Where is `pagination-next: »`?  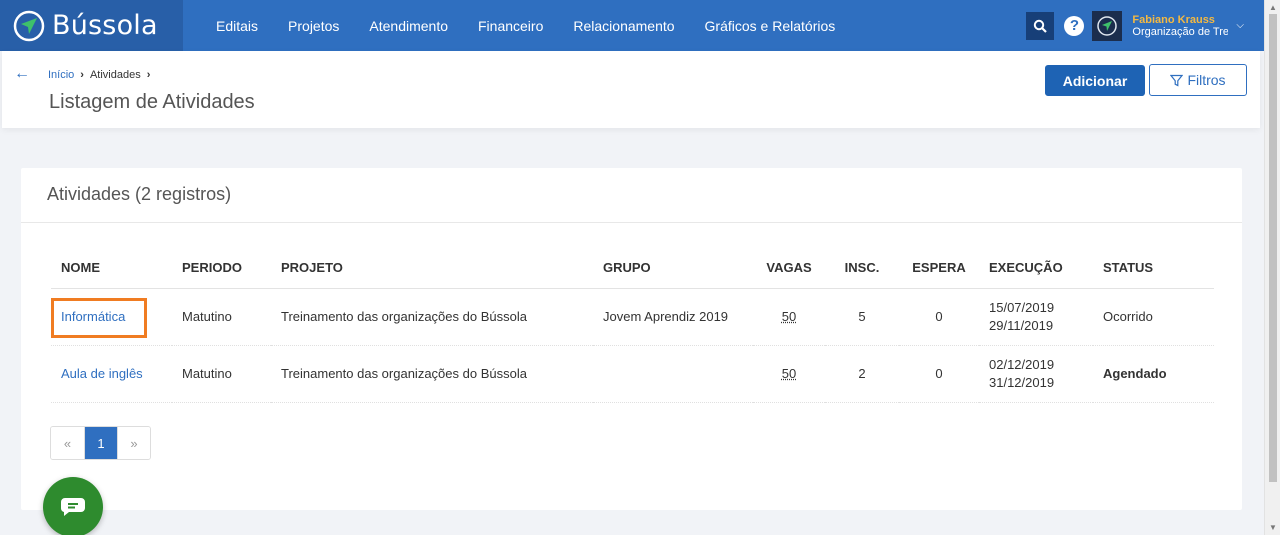
pagination-next: » is located at coordinates (133, 443).